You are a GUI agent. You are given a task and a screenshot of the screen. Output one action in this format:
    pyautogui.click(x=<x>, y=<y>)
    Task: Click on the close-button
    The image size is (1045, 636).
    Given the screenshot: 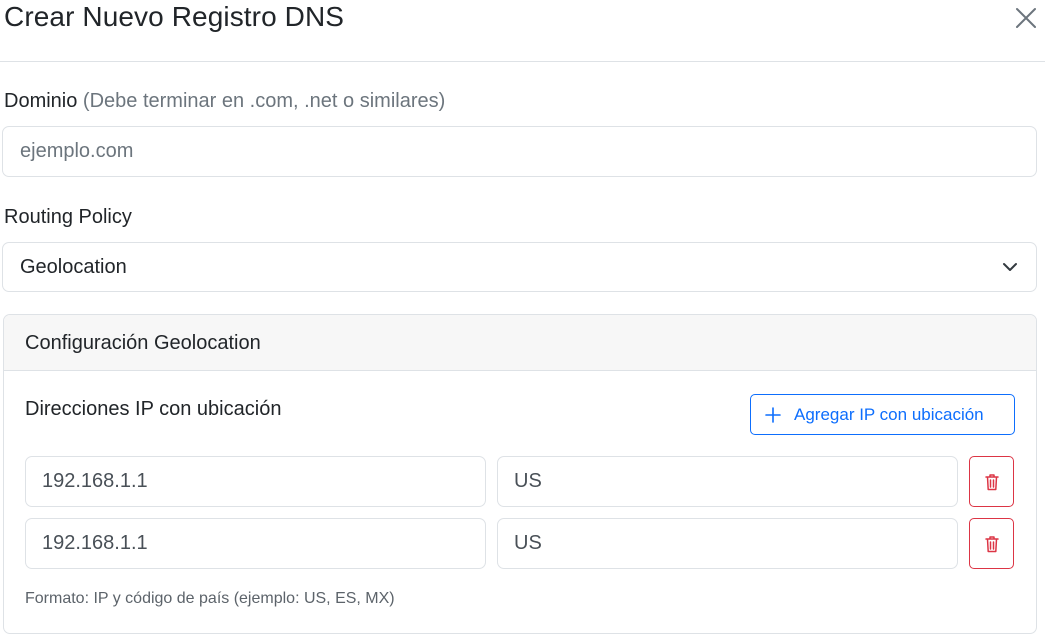 What is the action you would take?
    pyautogui.click(x=1026, y=18)
    